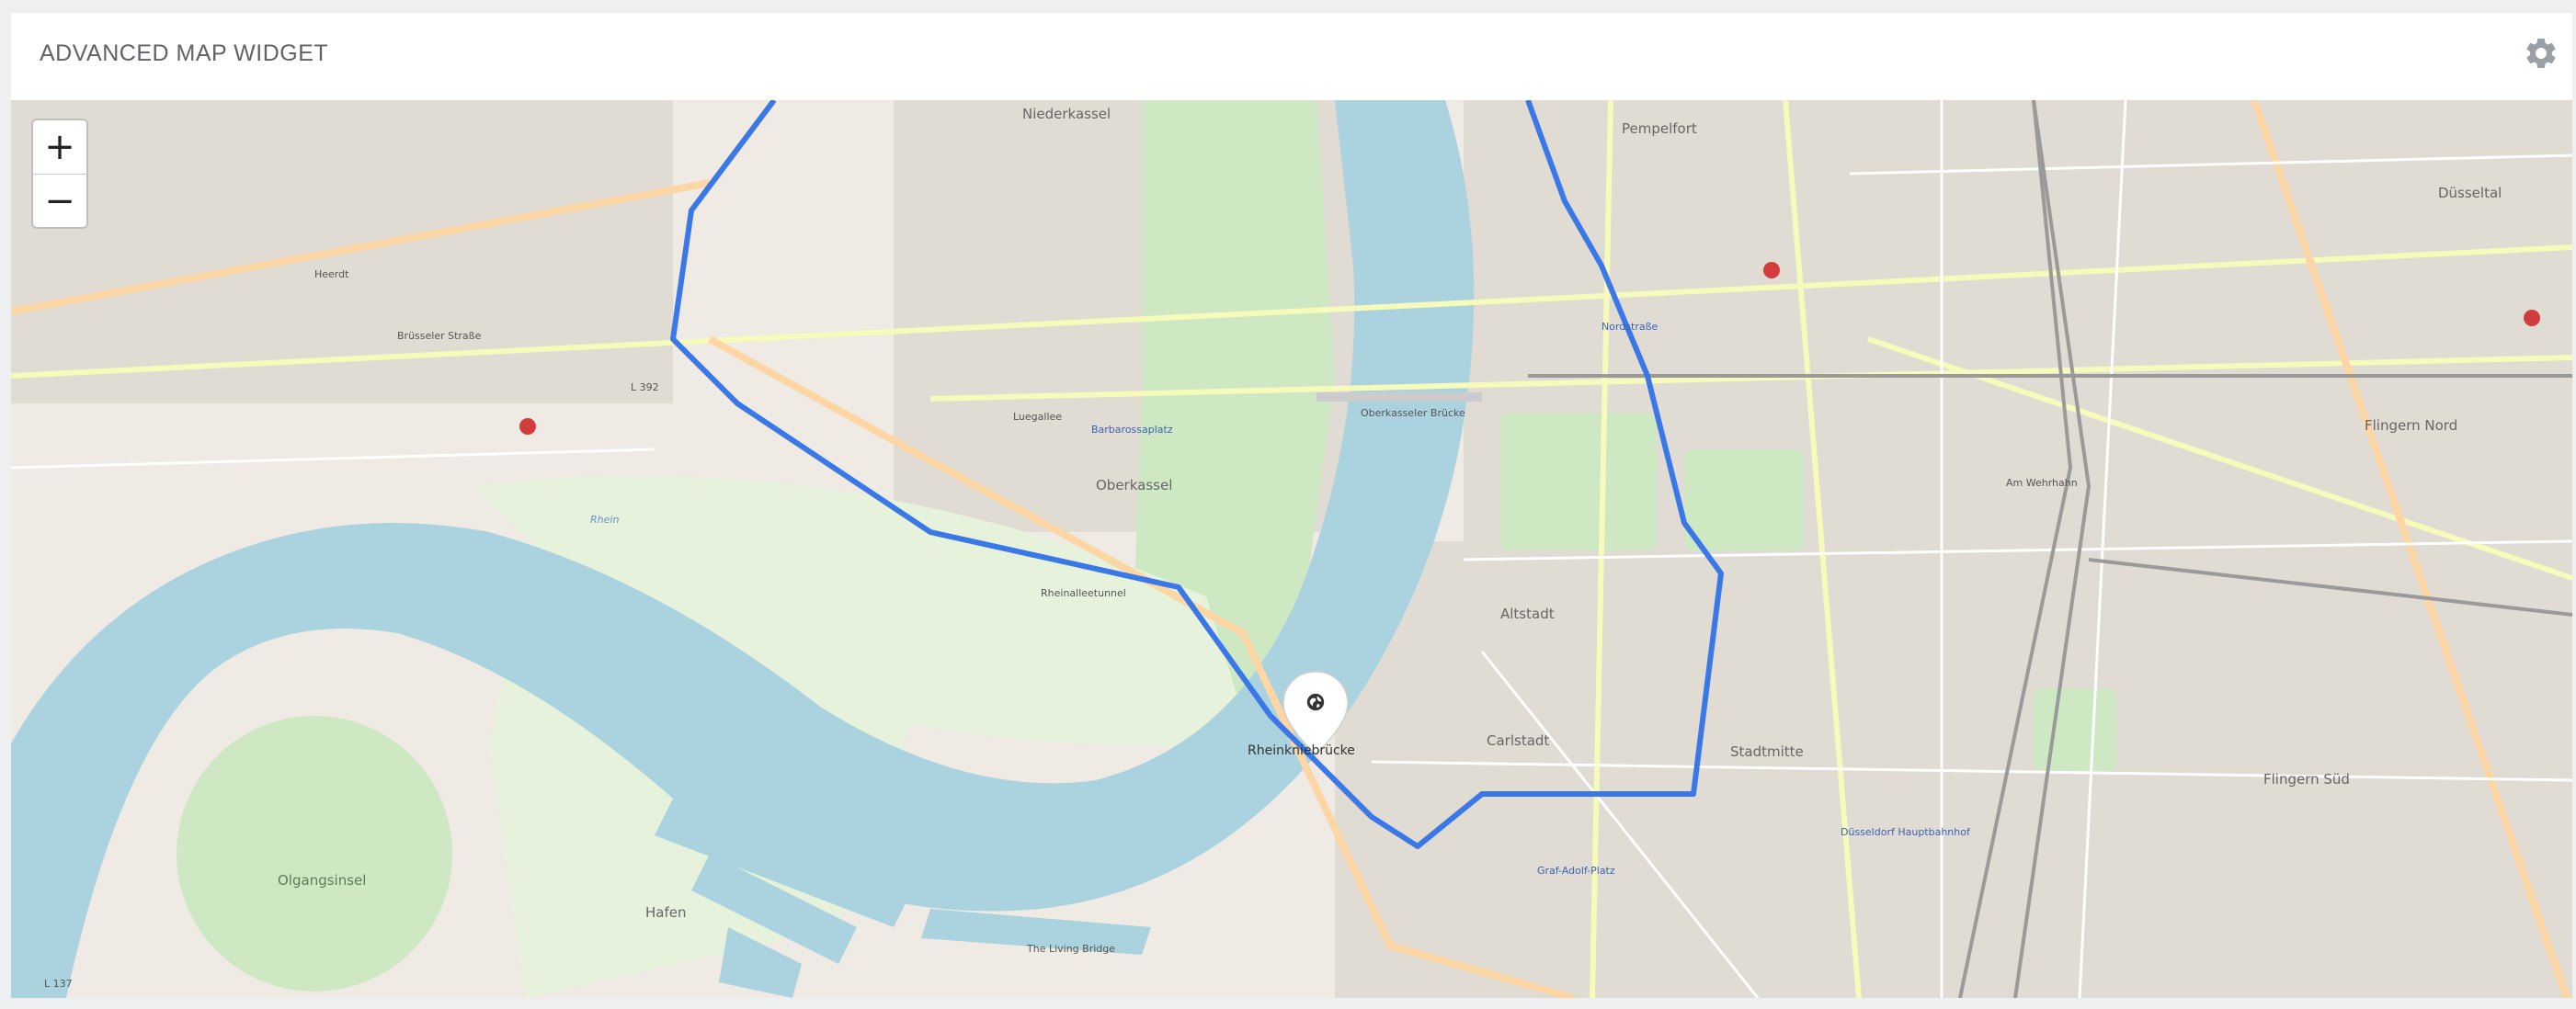  I want to click on map-label-l392: L 392, so click(645, 387).